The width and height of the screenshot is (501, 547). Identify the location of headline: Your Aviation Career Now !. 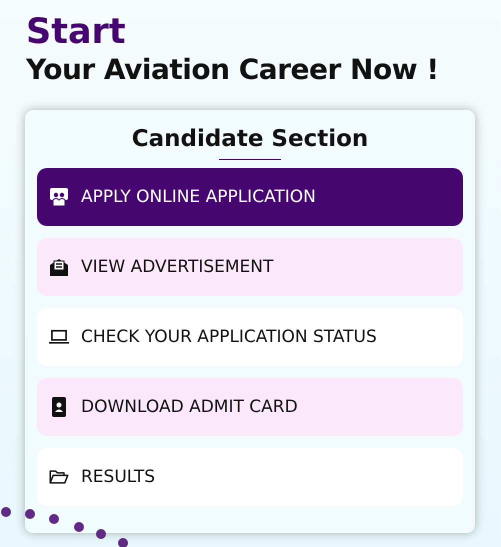
(233, 70).